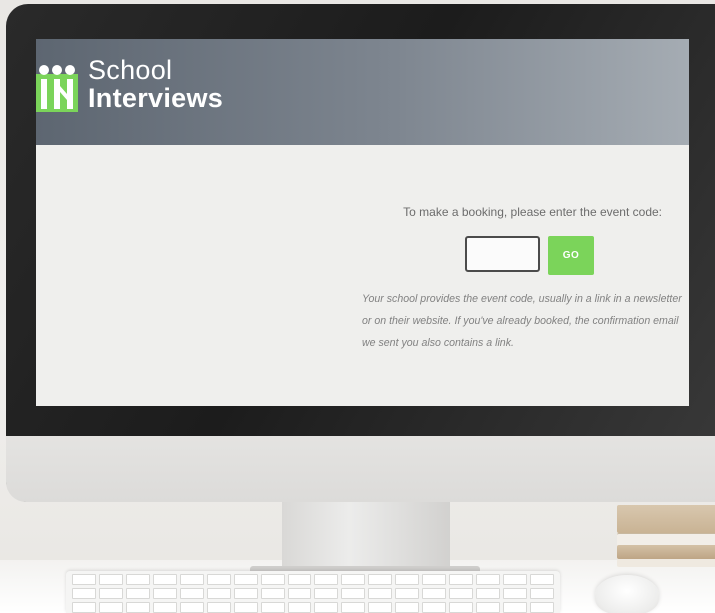 Image resolution: width=715 pixels, height=613 pixels. I want to click on logo-text-school: School, so click(130, 70).